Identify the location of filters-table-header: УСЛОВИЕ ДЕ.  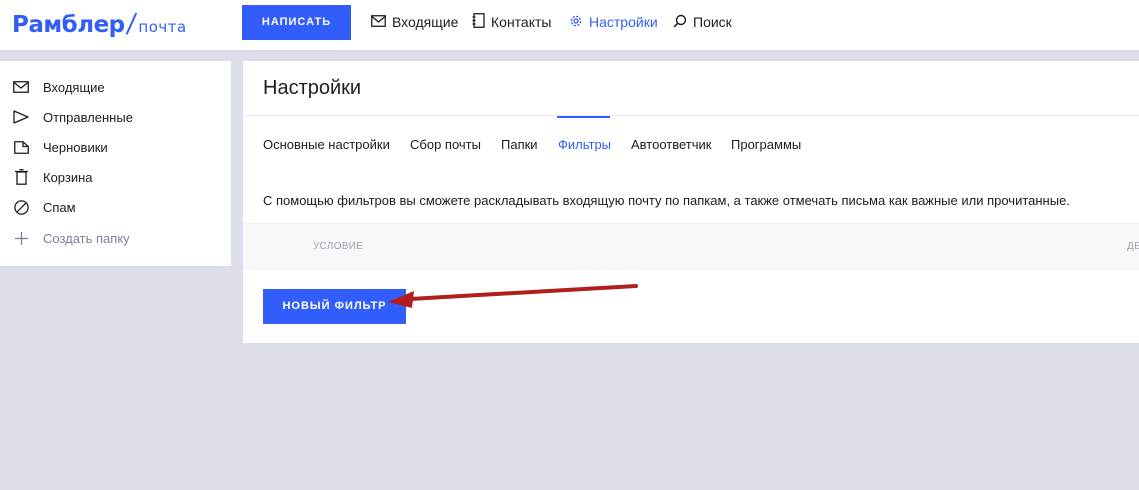
(691, 246).